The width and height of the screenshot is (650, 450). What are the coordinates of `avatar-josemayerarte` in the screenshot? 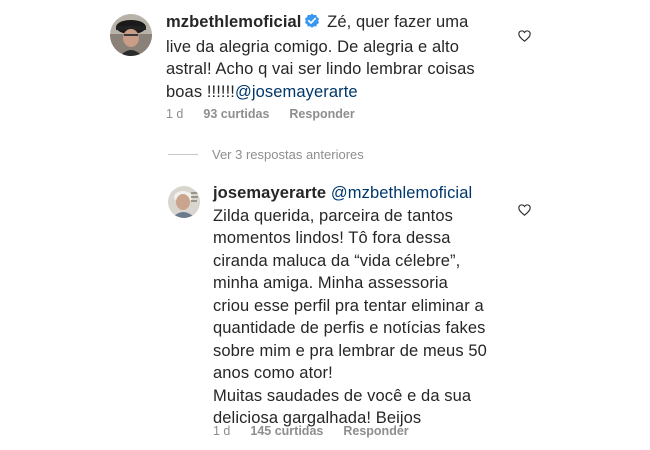 It's located at (184, 202).